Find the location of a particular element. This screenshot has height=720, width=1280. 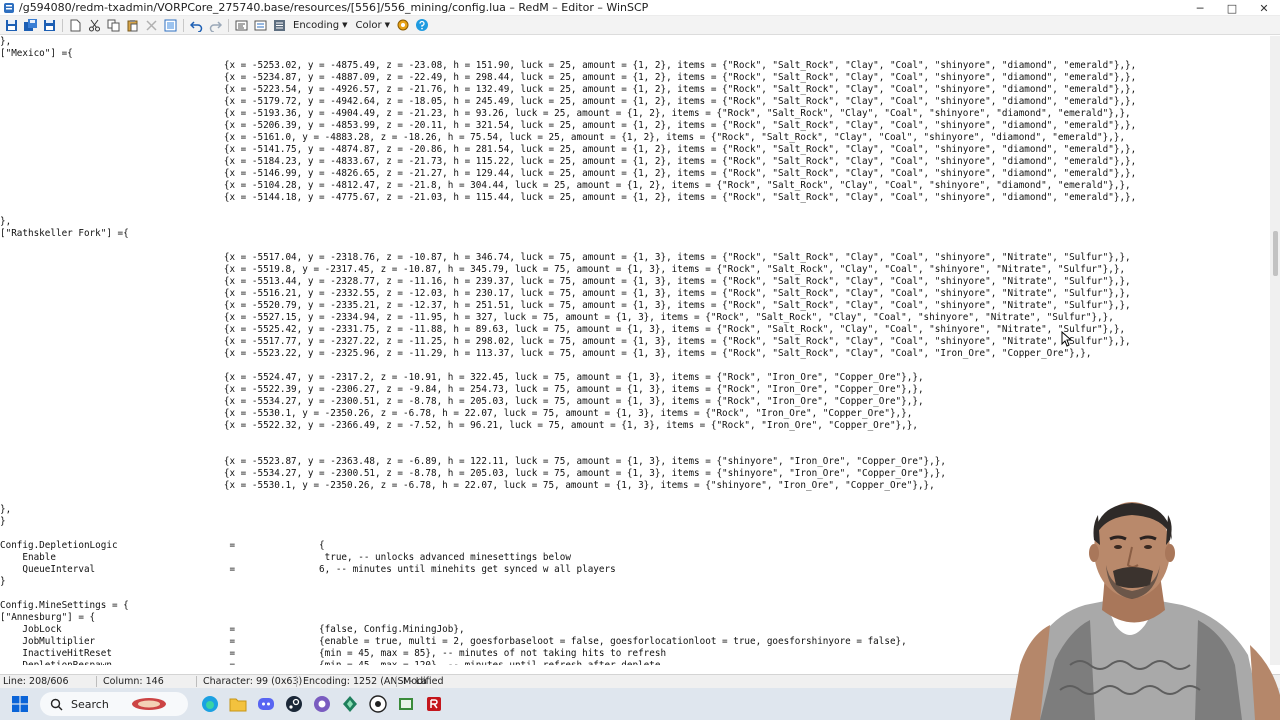

redo-icon is located at coordinates (215, 26).